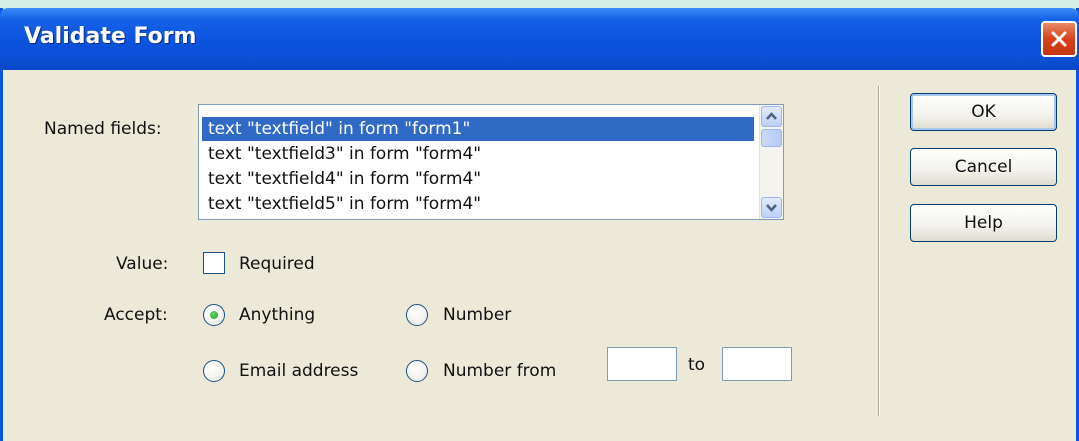 Image resolution: width=1079 pixels, height=441 pixels. I want to click on close-x-icon, so click(1059, 39).